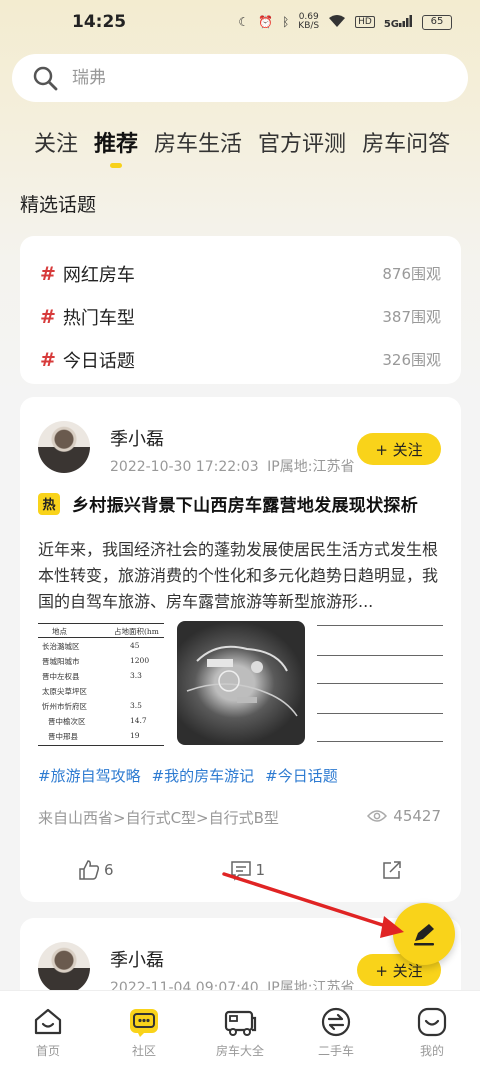 The image size is (480, 1072). I want to click on topic-name: 今日话题, so click(98, 361).